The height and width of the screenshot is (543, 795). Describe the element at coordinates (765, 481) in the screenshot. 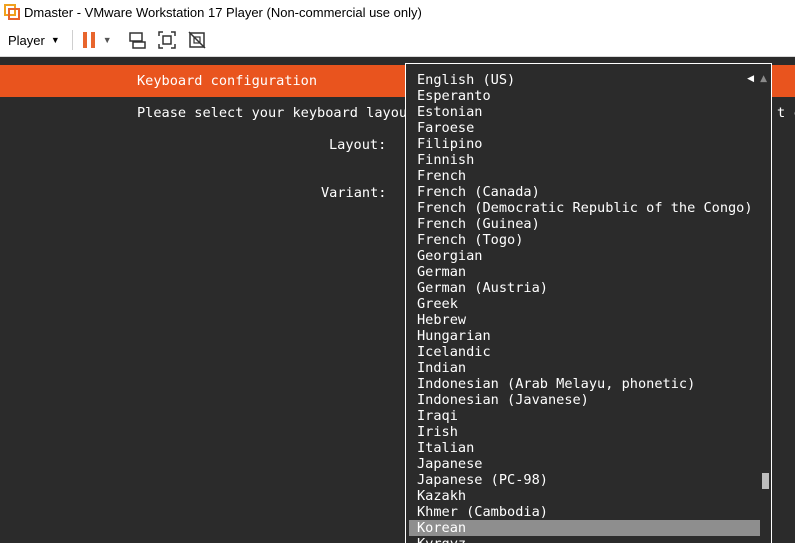

I see `dropdown-scrollbar-thumb` at that location.